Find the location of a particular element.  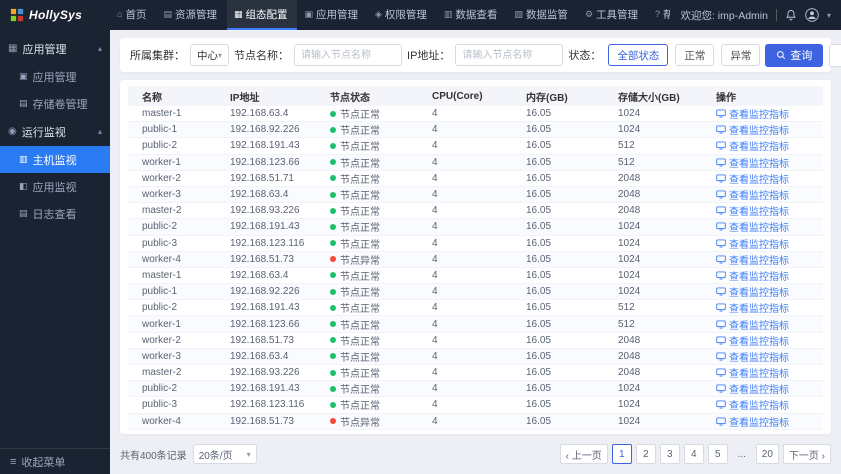

pager: ‹ 上一页 1 2 3 4 5 ... 20 下一页 › is located at coordinates (695, 454).